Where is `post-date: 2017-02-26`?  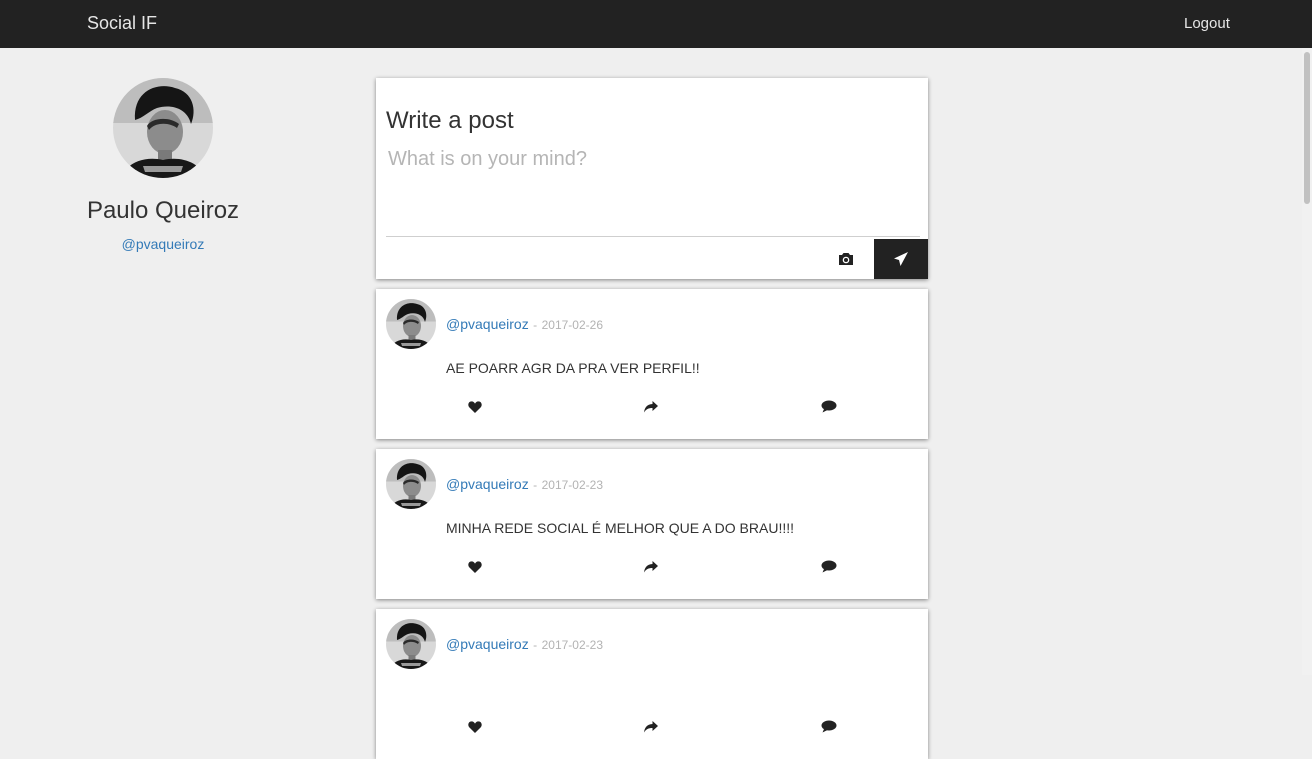 post-date: 2017-02-26 is located at coordinates (572, 325).